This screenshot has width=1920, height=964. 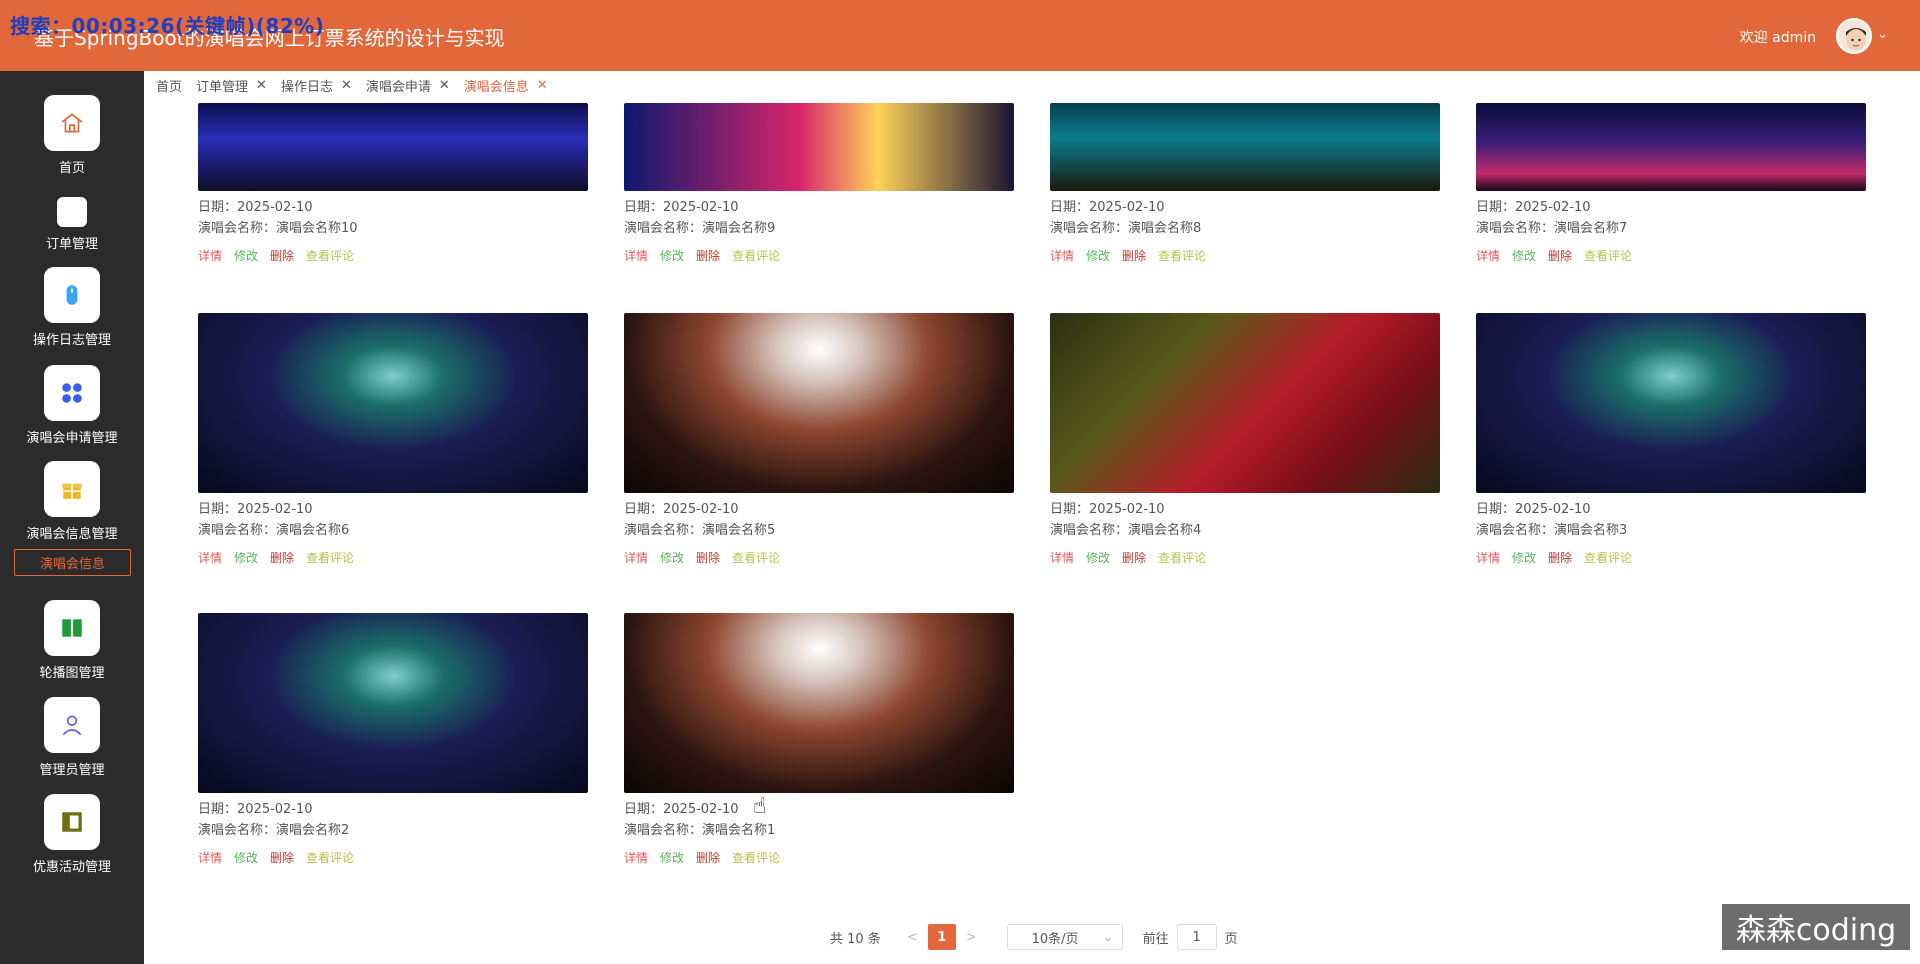 What do you see at coordinates (72, 628) in the screenshot?
I see `book-icon` at bounding box center [72, 628].